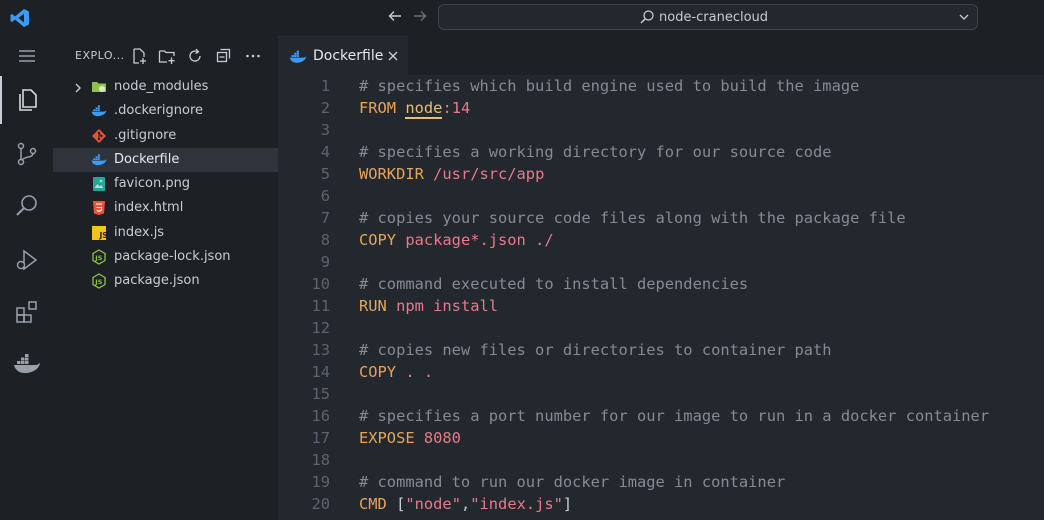  I want to click on code-line: RUN npm install, so click(674, 306).